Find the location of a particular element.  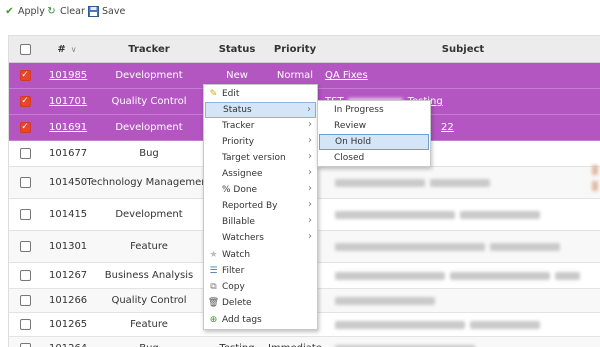

status-option-on-hold: On Hold is located at coordinates (374, 142).